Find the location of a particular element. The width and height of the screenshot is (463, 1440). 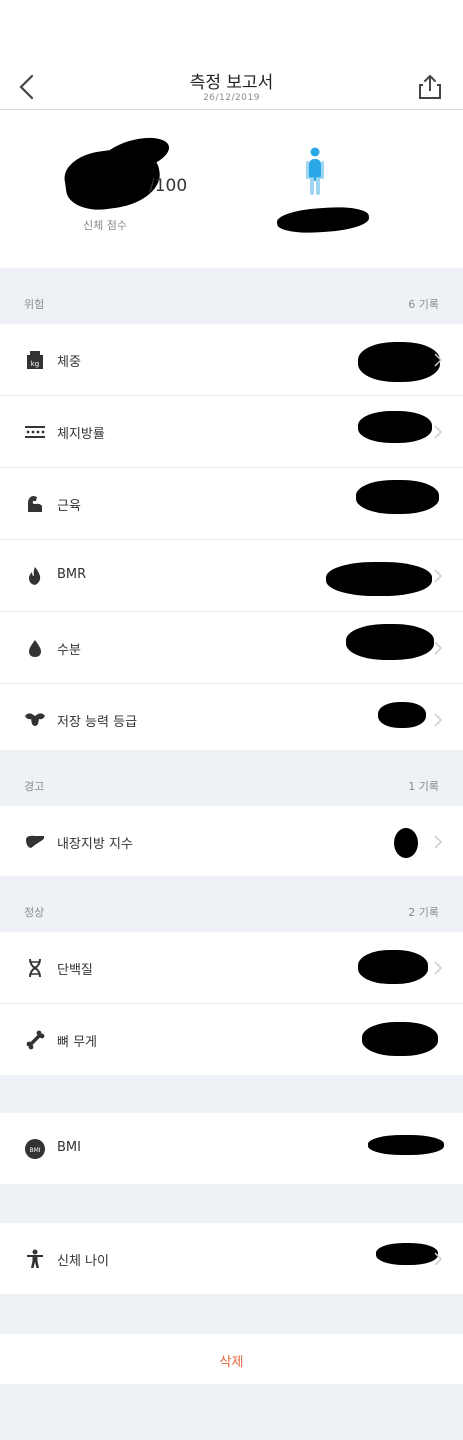

list-item-bone-mass: 뼈 무게 is located at coordinates (231, 1039).